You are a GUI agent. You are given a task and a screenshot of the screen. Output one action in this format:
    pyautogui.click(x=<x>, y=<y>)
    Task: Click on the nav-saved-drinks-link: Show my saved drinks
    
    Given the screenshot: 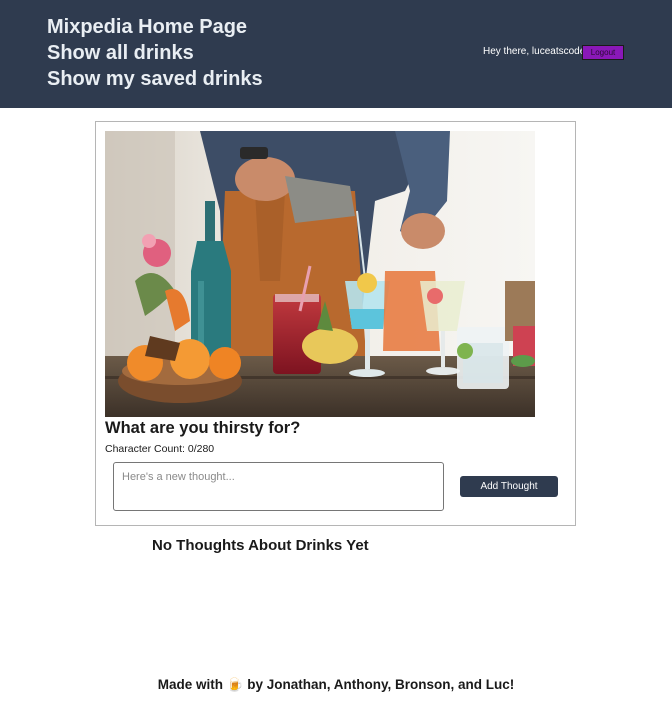 What is the action you would take?
    pyautogui.click(x=155, y=79)
    